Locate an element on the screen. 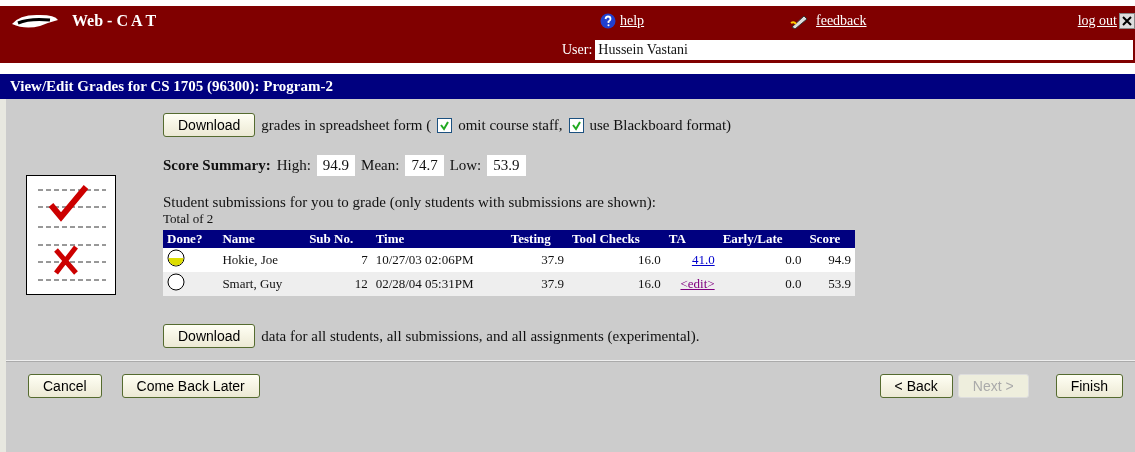 This screenshot has width=1135, height=452. column-header: Testing is located at coordinates (537, 239).